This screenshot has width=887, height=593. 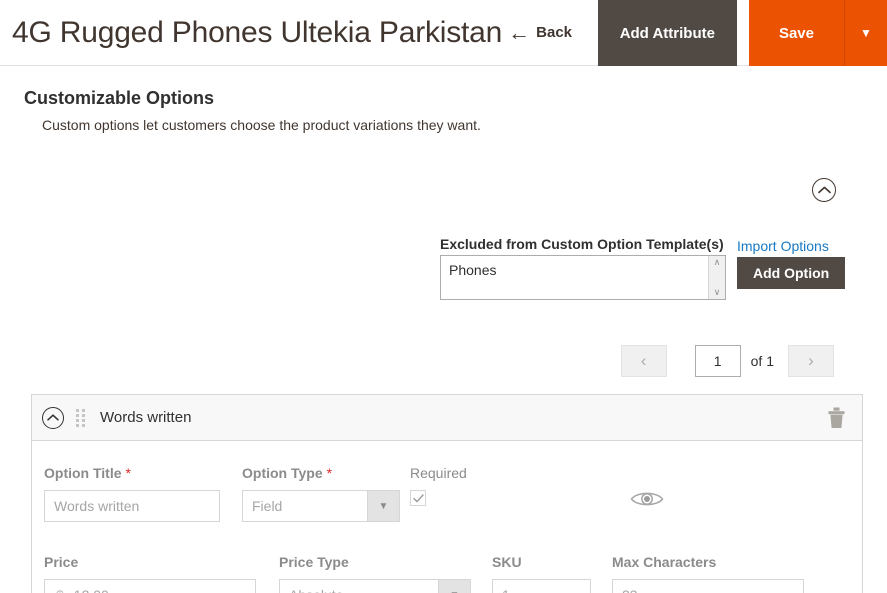 I want to click on chevron-left-icon: ‹, so click(x=643, y=360).